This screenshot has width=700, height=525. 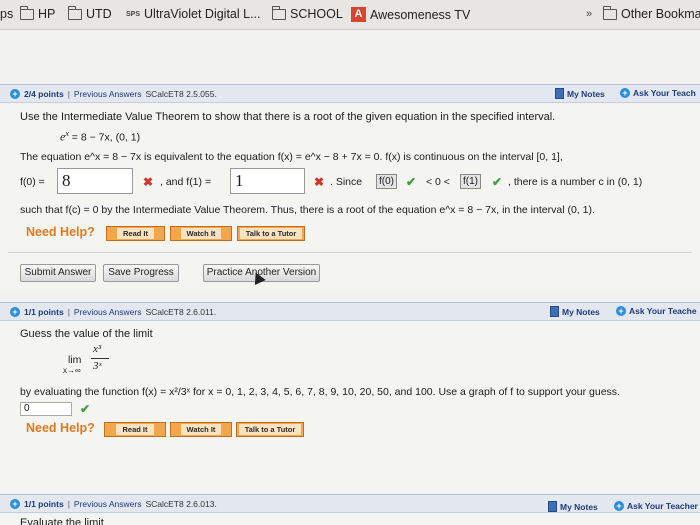 I want to click on bookmarks-overflow-chevron: », so click(x=589, y=14).